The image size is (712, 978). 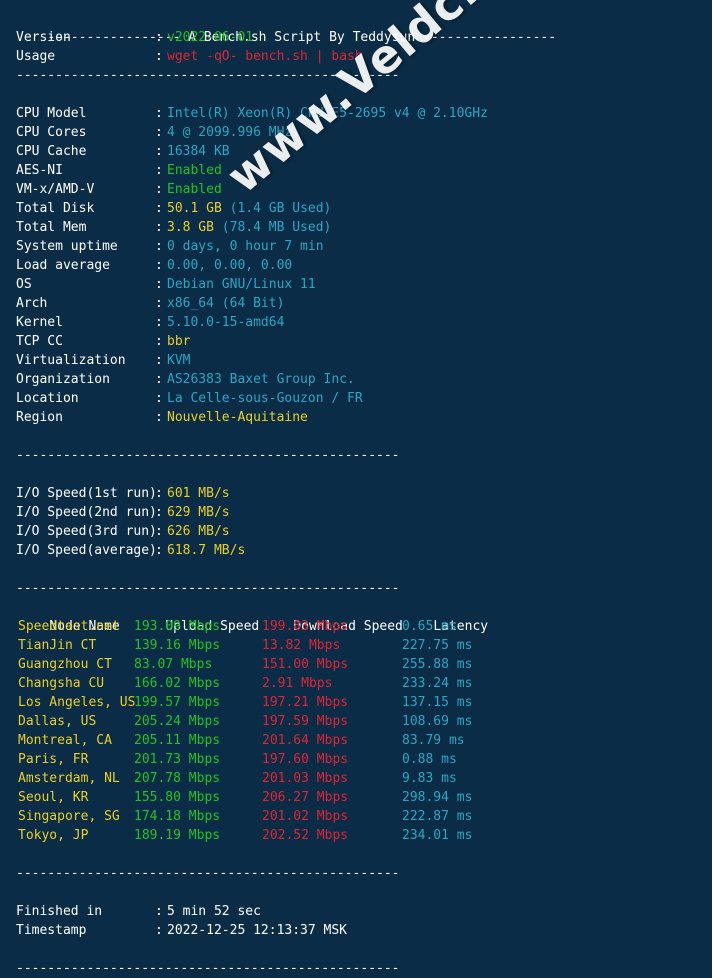 I want to click on footer-row: Finished in:5 min 52 sec, so click(x=356, y=911).